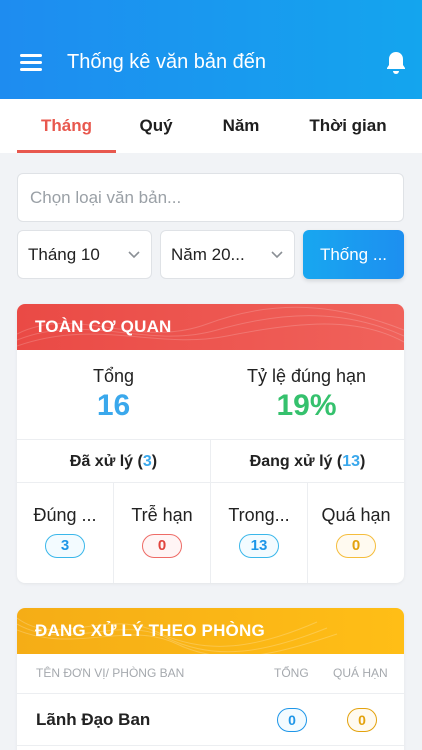  What do you see at coordinates (162, 546) in the screenshot?
I see `late-badge: 0` at bounding box center [162, 546].